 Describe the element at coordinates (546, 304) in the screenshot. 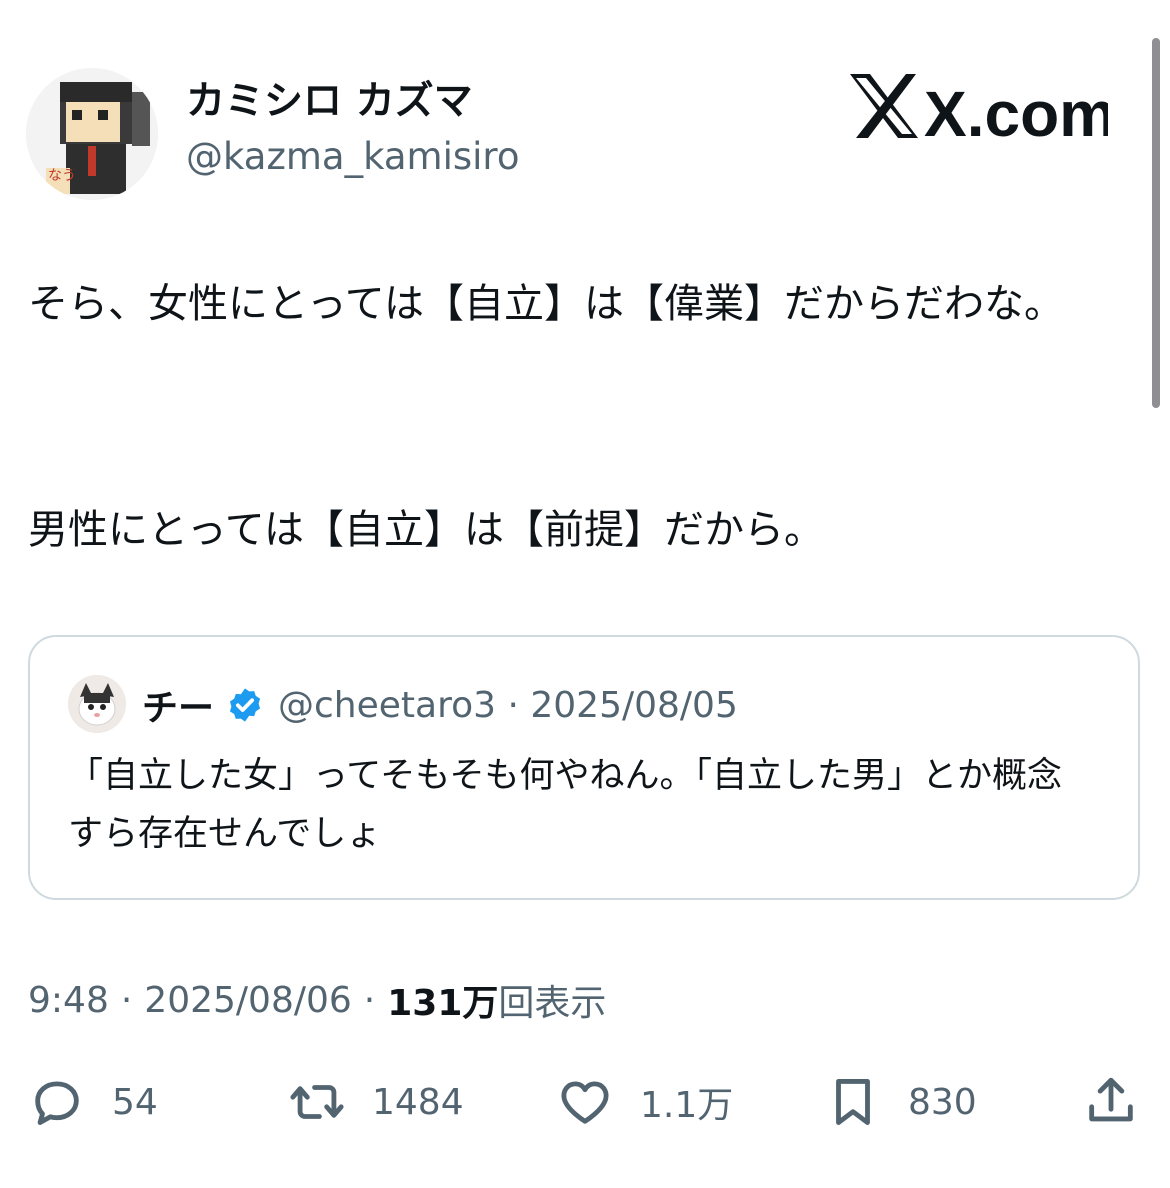

I see `tweet-text-paragraph-1: そら、女性にとっては【自立】は【偉業】だからだわな。` at that location.